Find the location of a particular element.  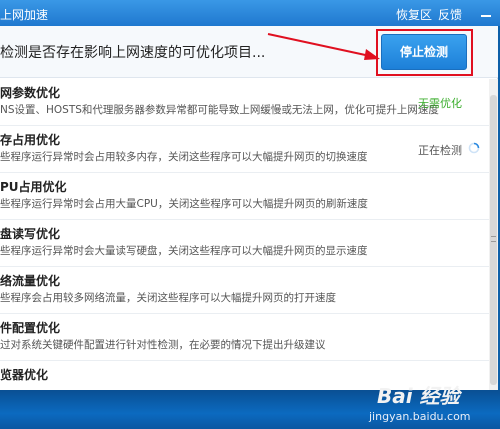

scan-header: 检测是否存在影响上网速度的可优化项目... 停止检测 is located at coordinates (249, 52).